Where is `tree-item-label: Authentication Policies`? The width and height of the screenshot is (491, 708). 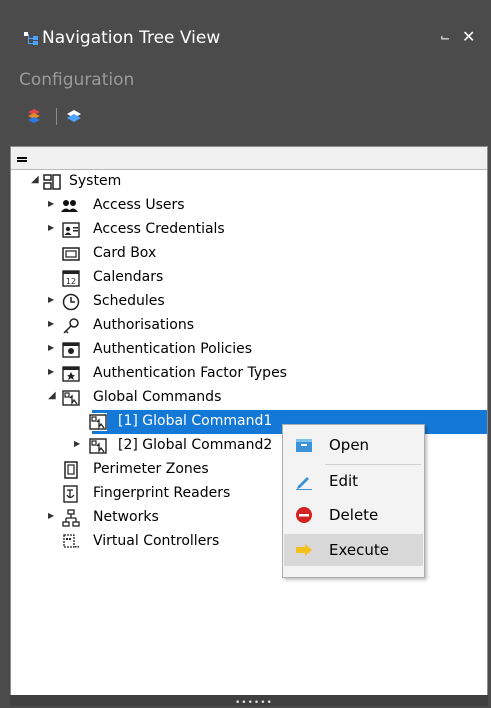 tree-item-label: Authentication Policies is located at coordinates (173, 349).